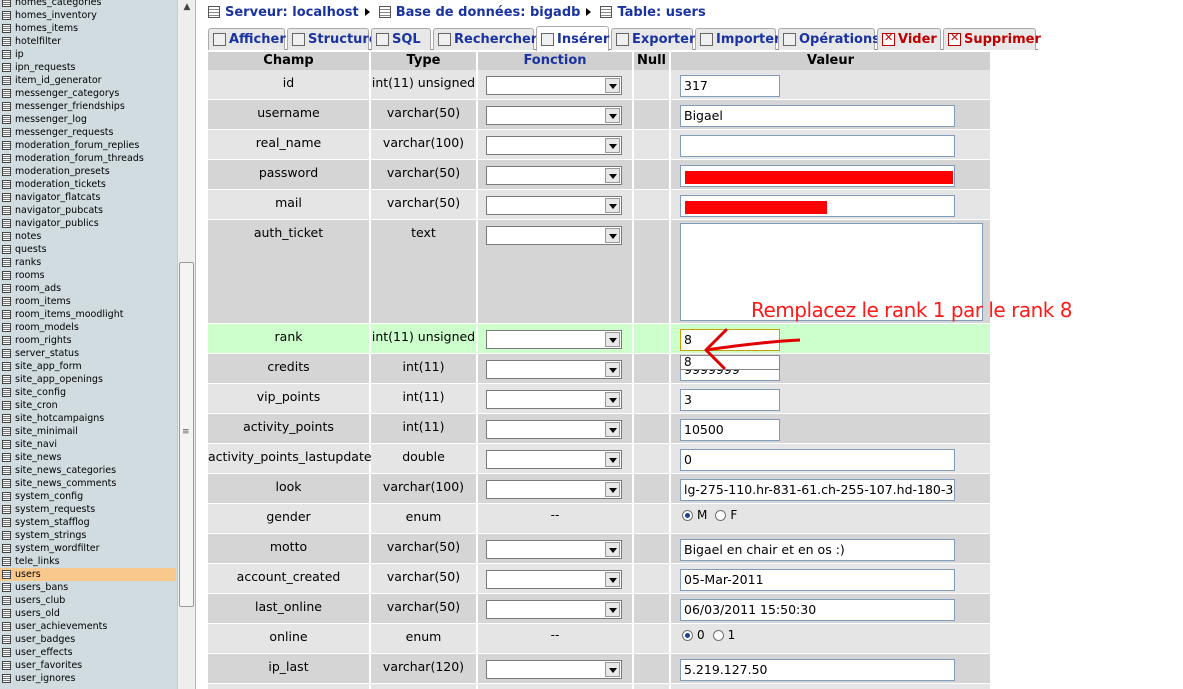 This screenshot has height=689, width=1183. Describe the element at coordinates (88, 678) in the screenshot. I see `sidebar-table-item: user_ignores` at that location.